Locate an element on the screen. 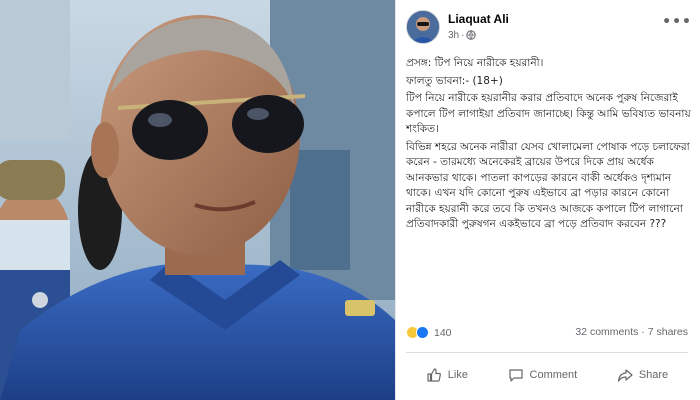  avatar-image-icon is located at coordinates (423, 27).